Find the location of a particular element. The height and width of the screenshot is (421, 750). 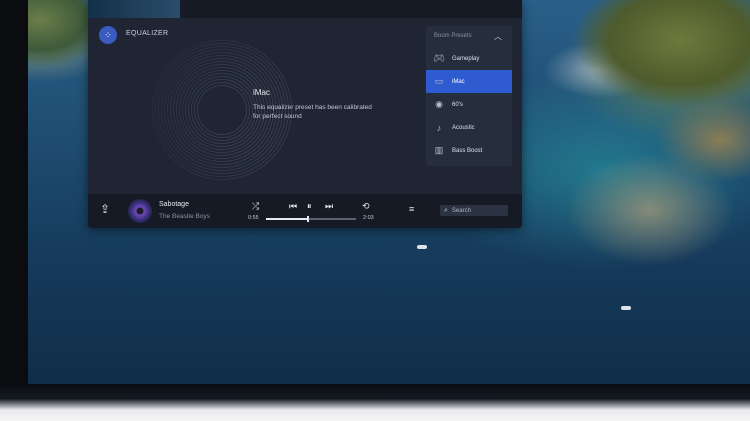

preset-item-gameplay: 🎮︎ Gameplay is located at coordinates (469, 58).